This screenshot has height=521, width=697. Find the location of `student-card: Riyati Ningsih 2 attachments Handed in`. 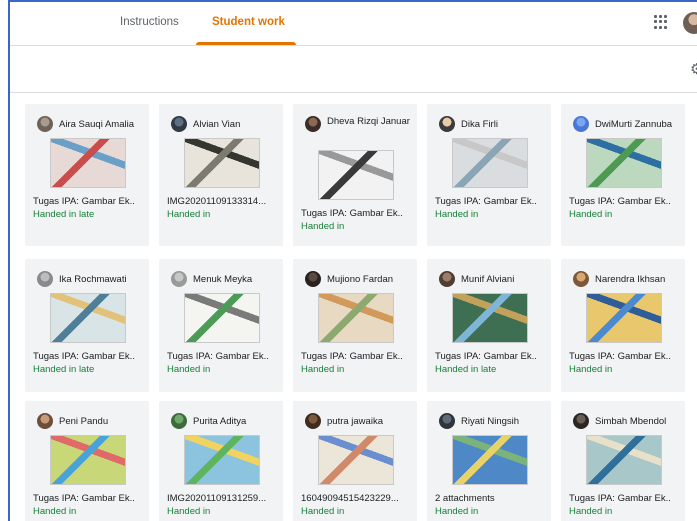

student-card: Riyati Ningsih 2 attachments Handed in is located at coordinates (489, 461).